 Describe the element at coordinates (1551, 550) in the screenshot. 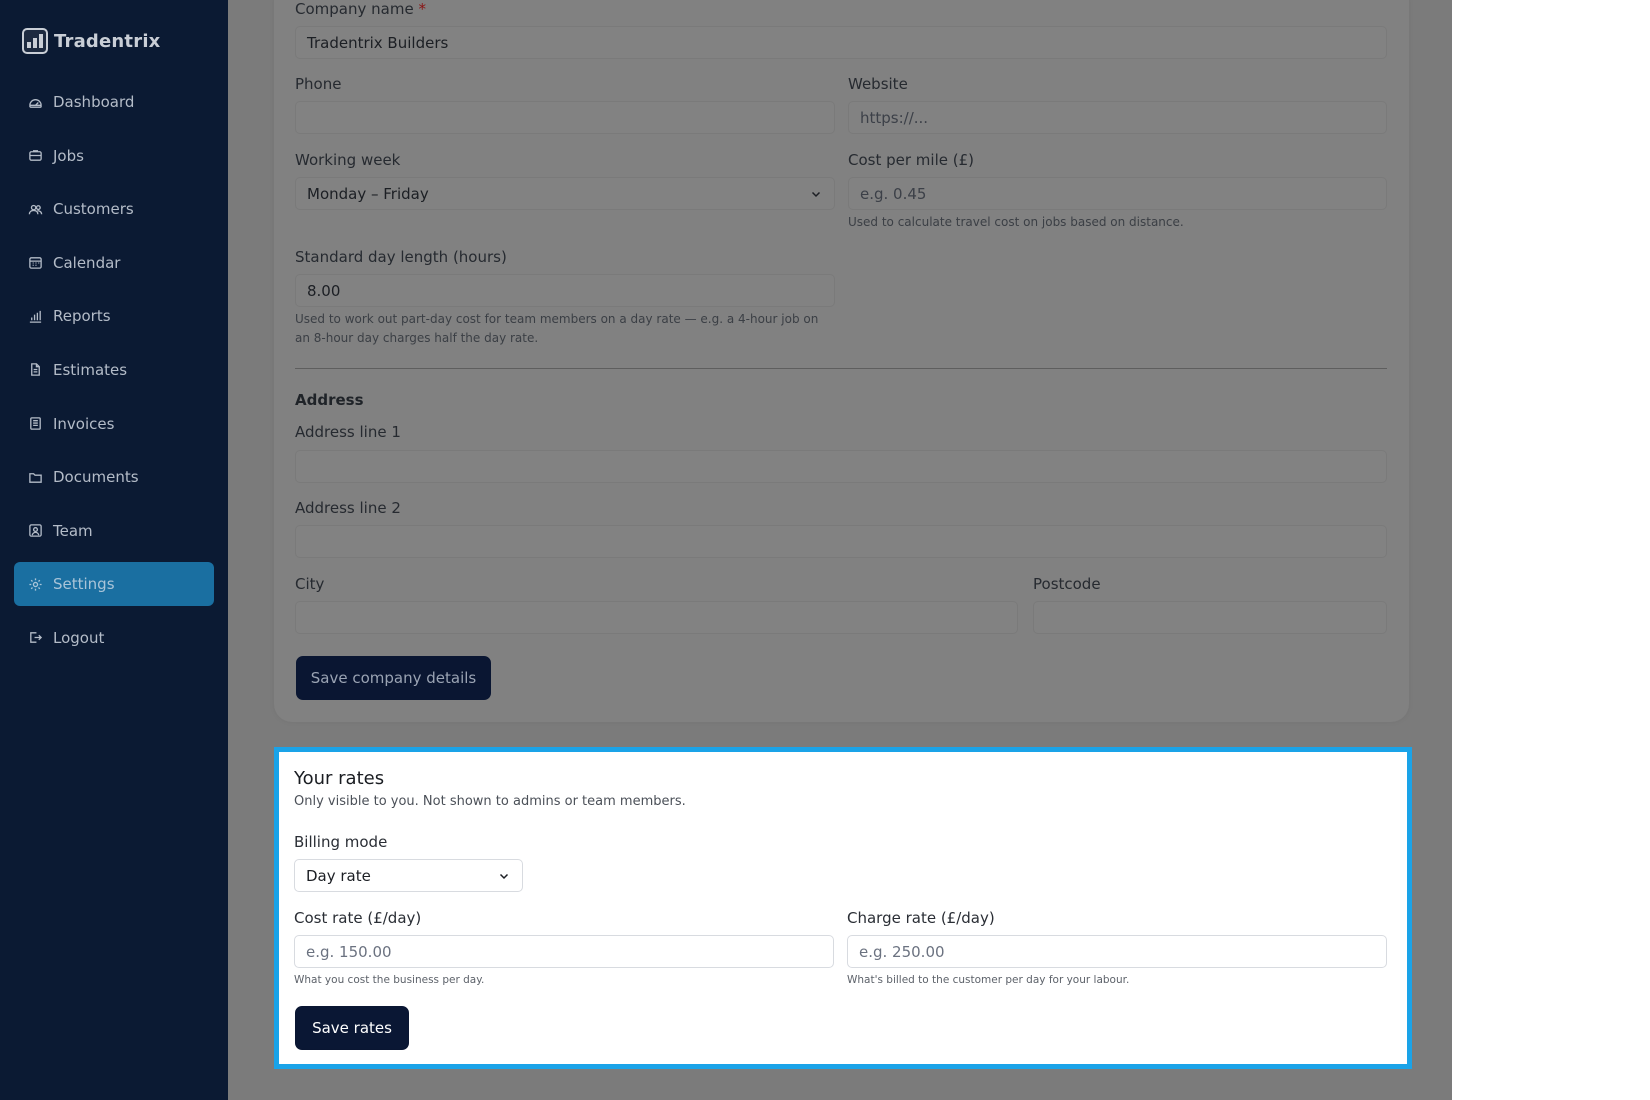

I see `page-background-right` at that location.